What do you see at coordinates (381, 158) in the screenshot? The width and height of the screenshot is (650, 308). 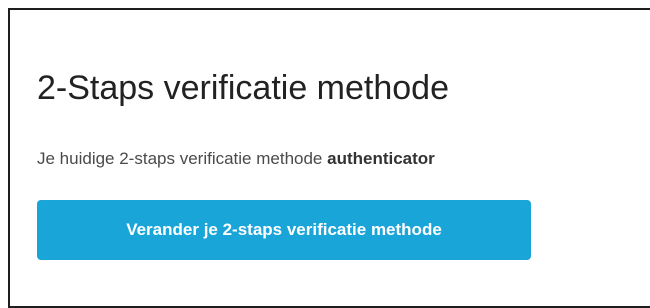 I see `current-method-value: authenticator` at bounding box center [381, 158].